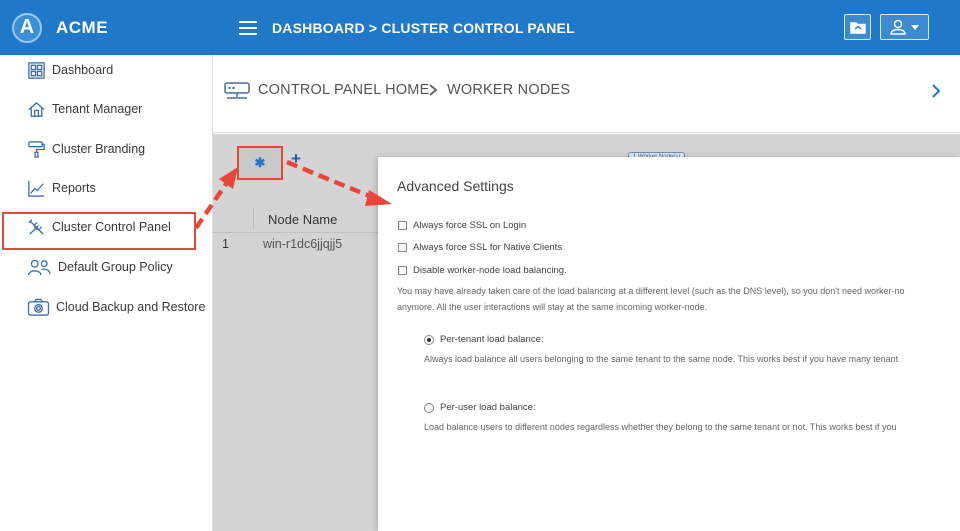  Describe the element at coordinates (74, 188) in the screenshot. I see `sidebar-item-label: Reports` at that location.